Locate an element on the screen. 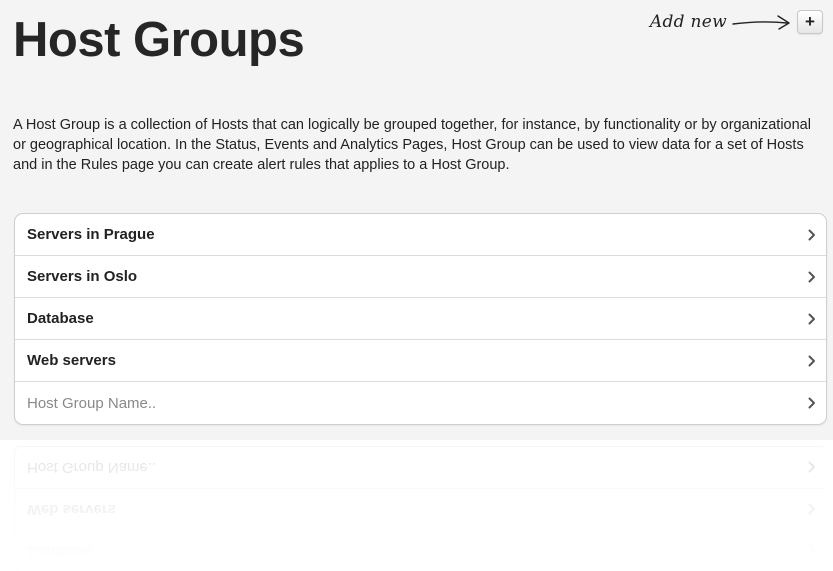  reflection-label: Web servers is located at coordinates (71, 509).